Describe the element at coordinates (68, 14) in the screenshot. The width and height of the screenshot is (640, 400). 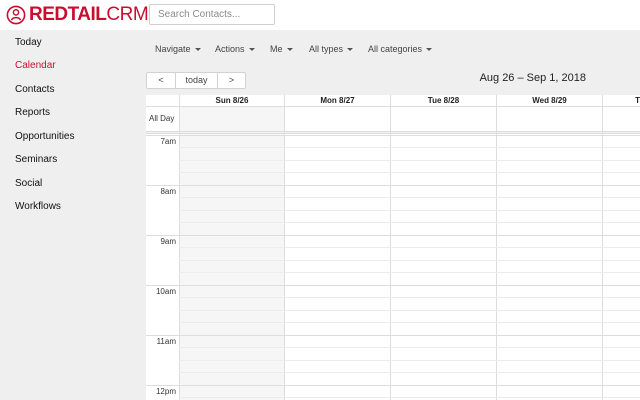
I see `logo-text-bold: REDTAIL` at that location.